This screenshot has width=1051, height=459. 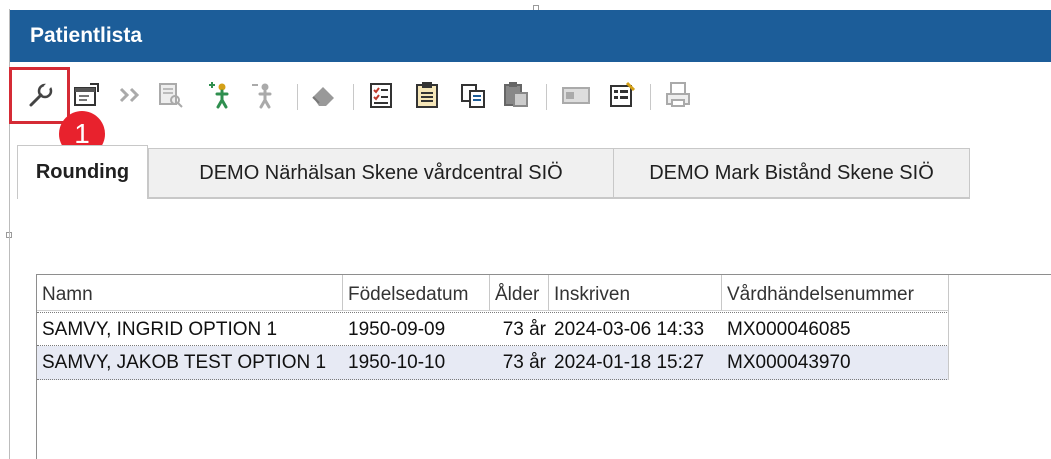 What do you see at coordinates (381, 173) in the screenshot?
I see `tab-narhalsan-skene: DEMO Närhälsan Skene vårdcentral SIÖ` at bounding box center [381, 173].